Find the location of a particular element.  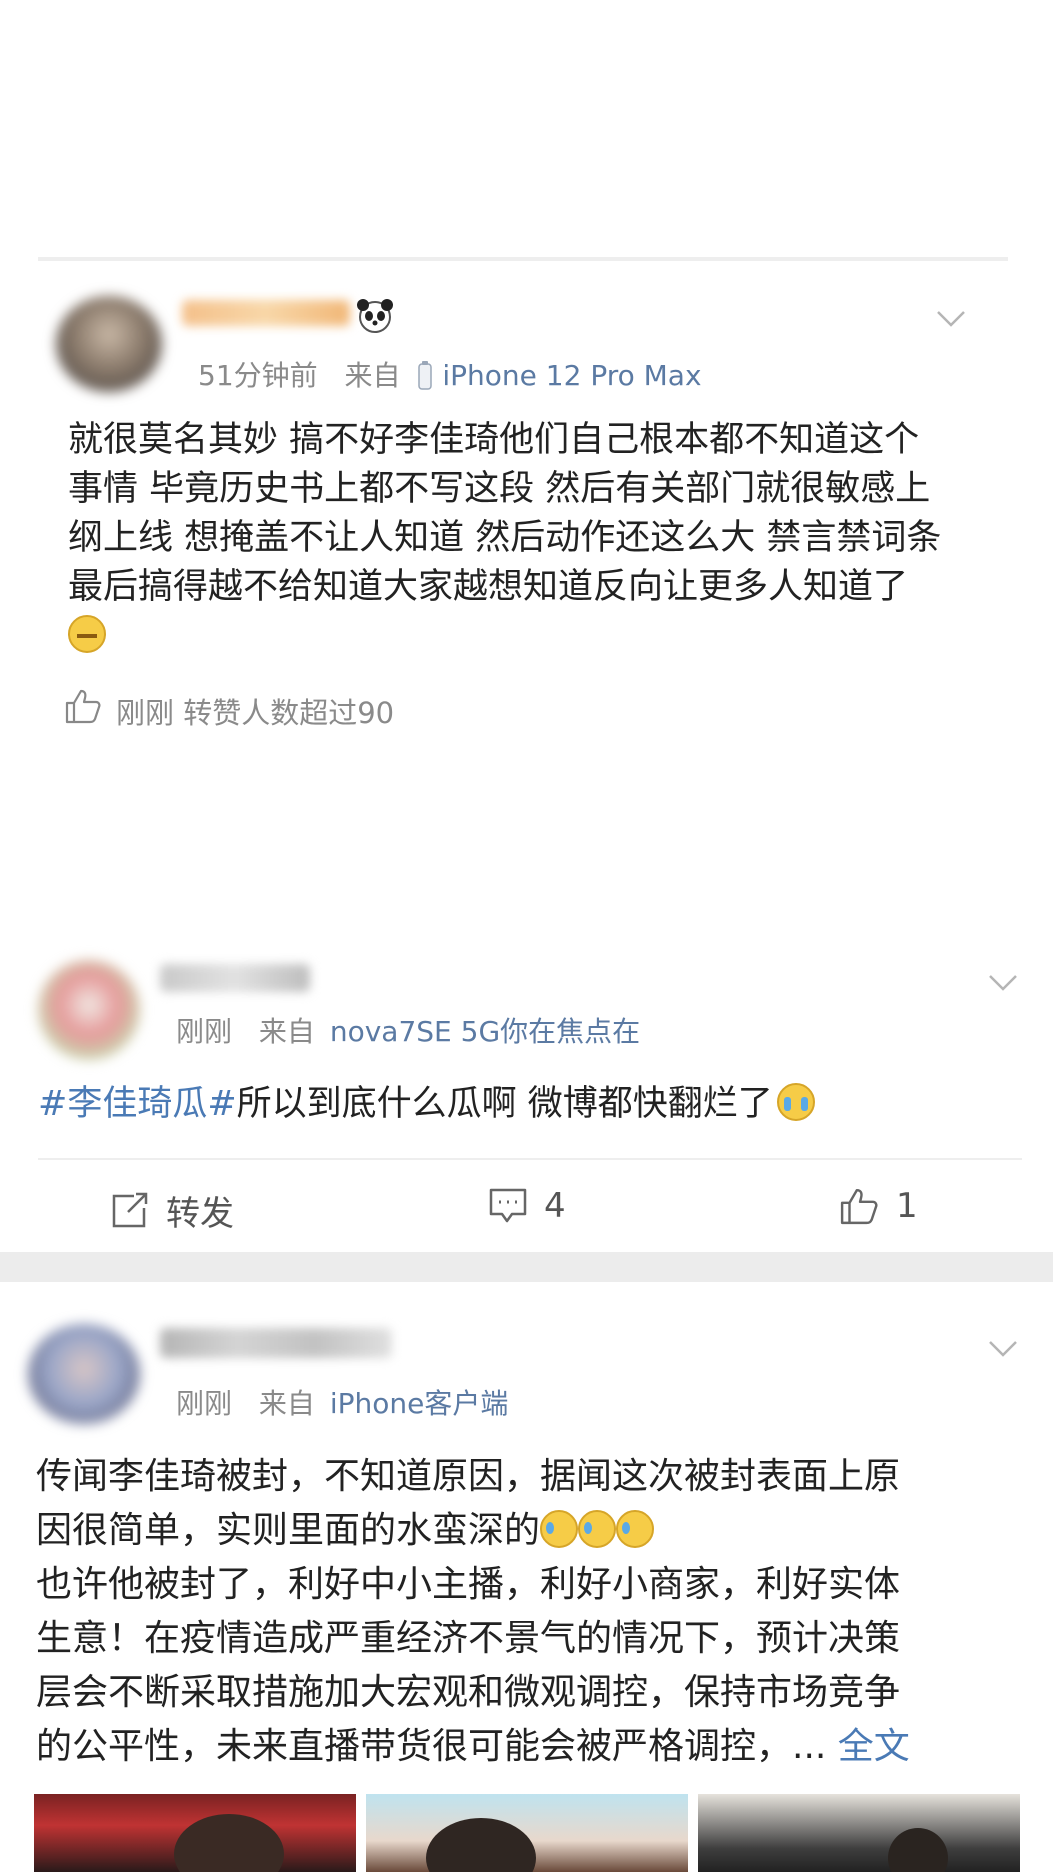

repost-button: 转发 is located at coordinates (172, 1210).